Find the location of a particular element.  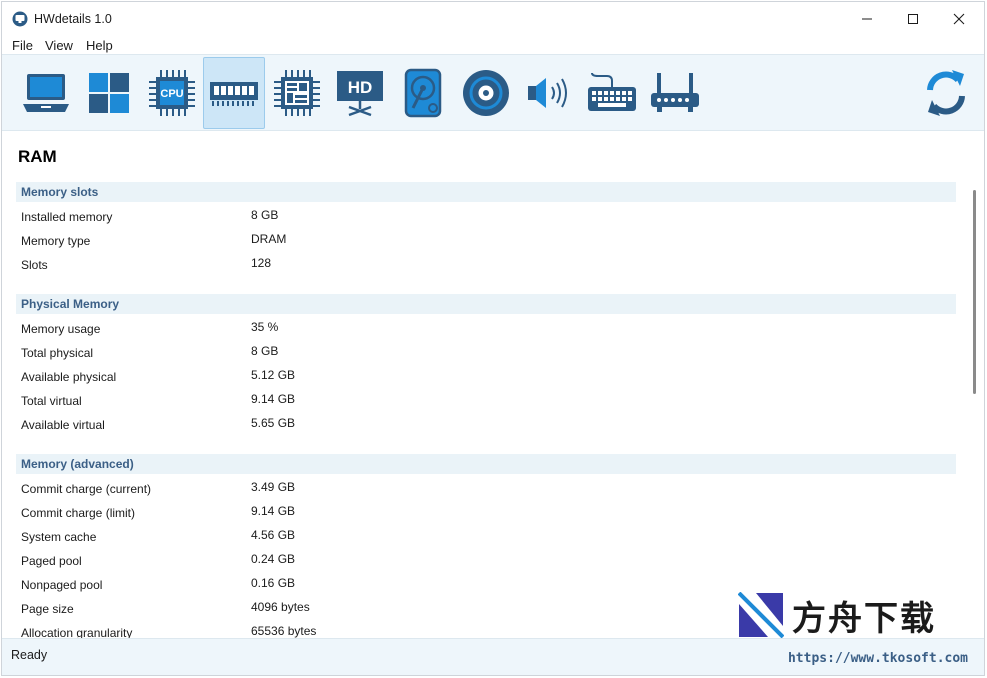

row-value: 3.49 GB is located at coordinates (273, 487).